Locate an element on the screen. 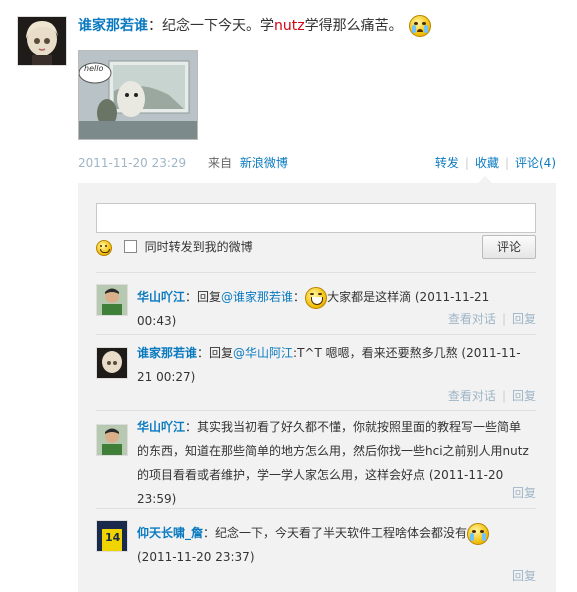 Image resolution: width=577 pixels, height=592 pixels. comment-author-name: 谁家那若谁 is located at coordinates (167, 353).